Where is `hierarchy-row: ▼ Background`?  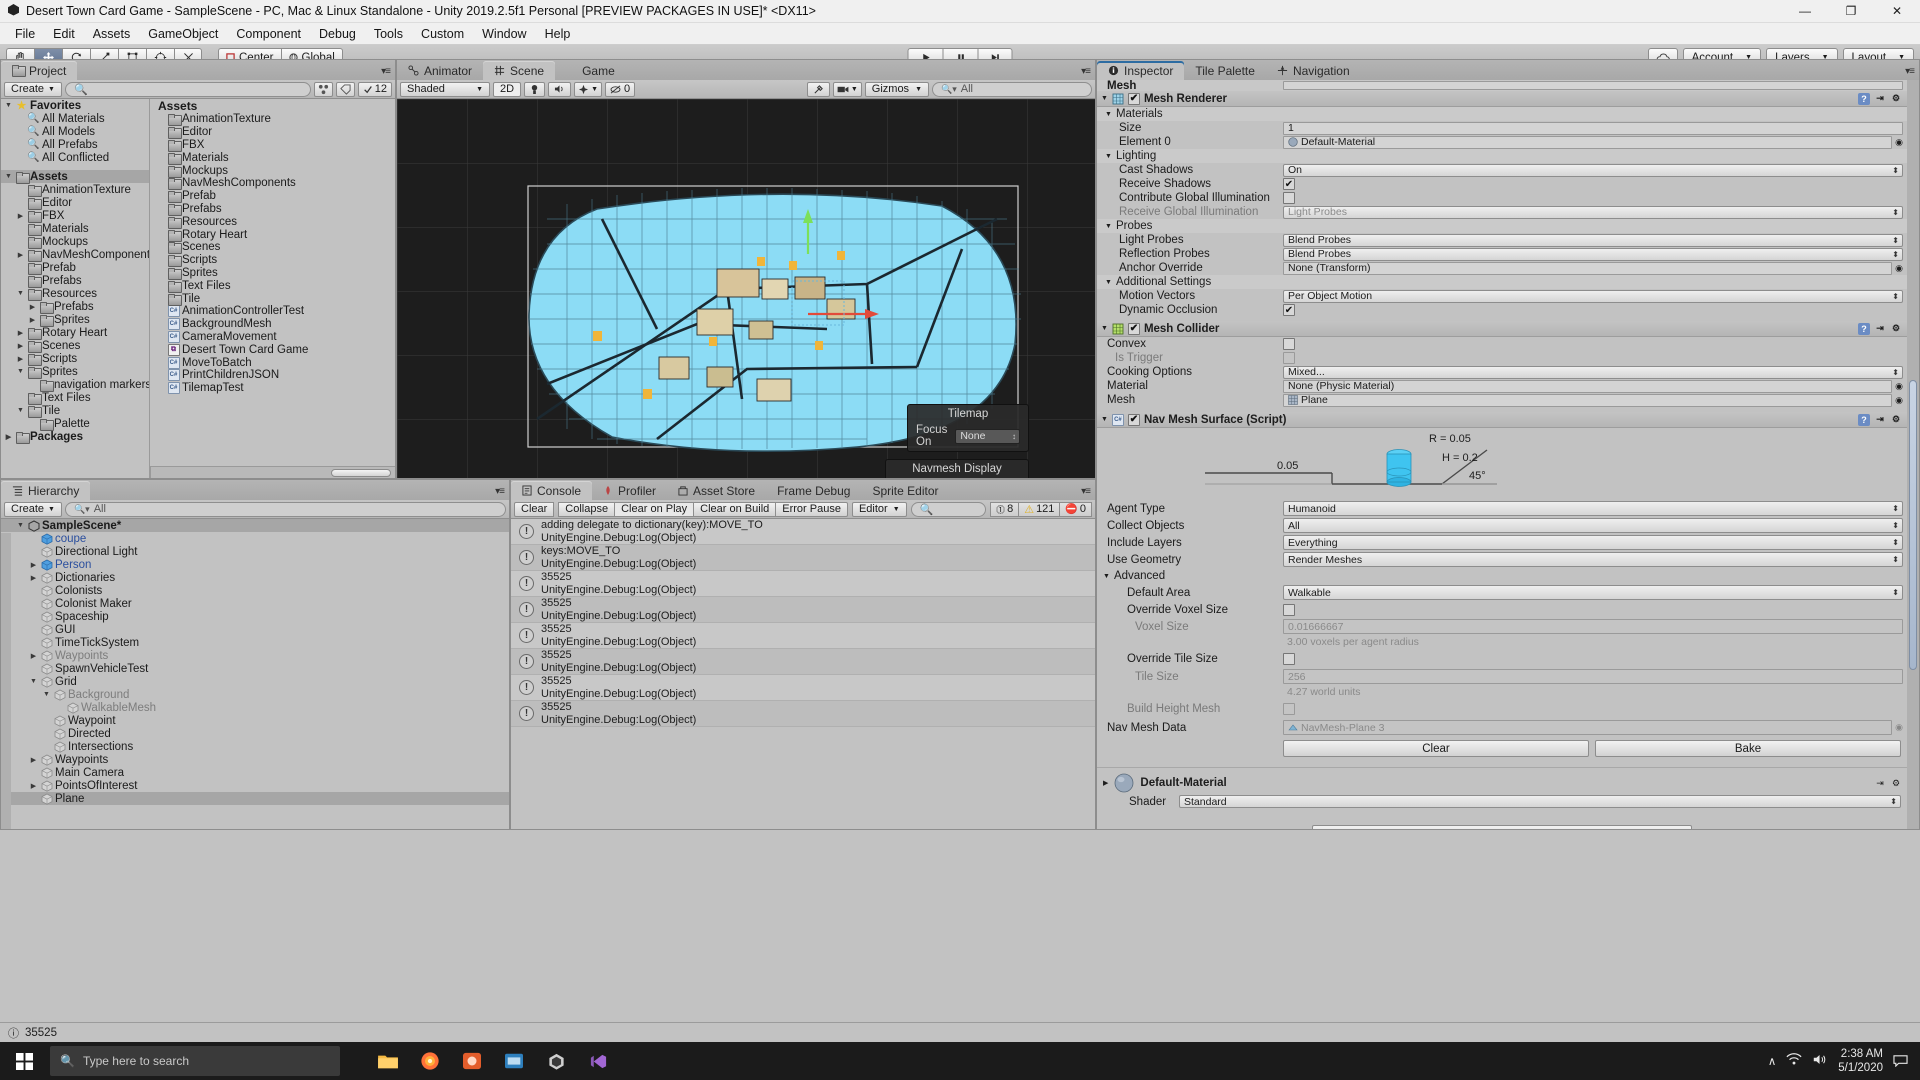 hierarchy-row: ▼ Background is located at coordinates (255, 694).